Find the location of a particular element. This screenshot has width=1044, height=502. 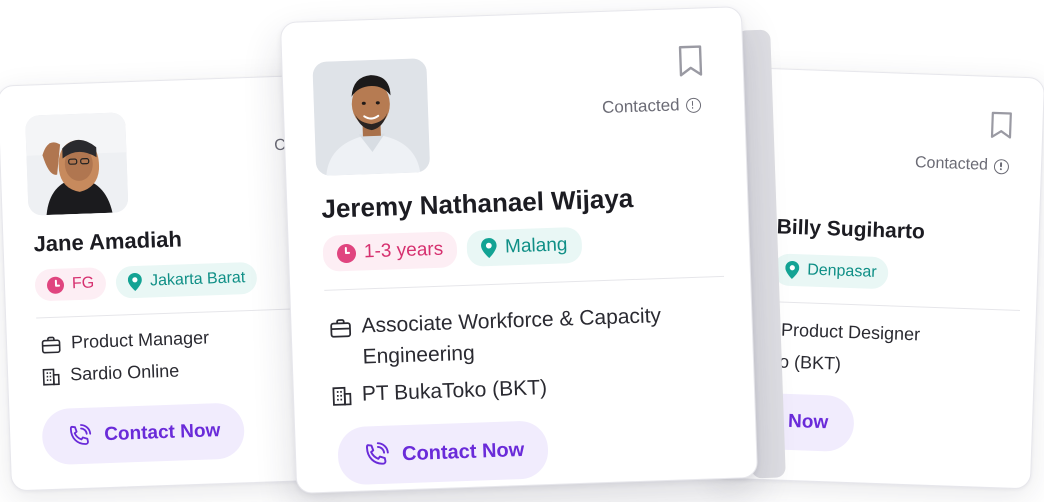

candidate-name: Jane Amadiah is located at coordinates (108, 241).